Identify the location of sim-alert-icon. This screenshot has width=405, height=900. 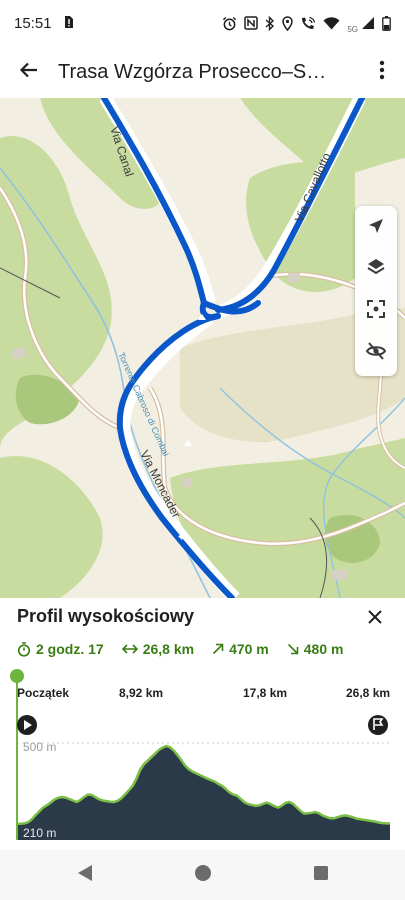
(69, 23).